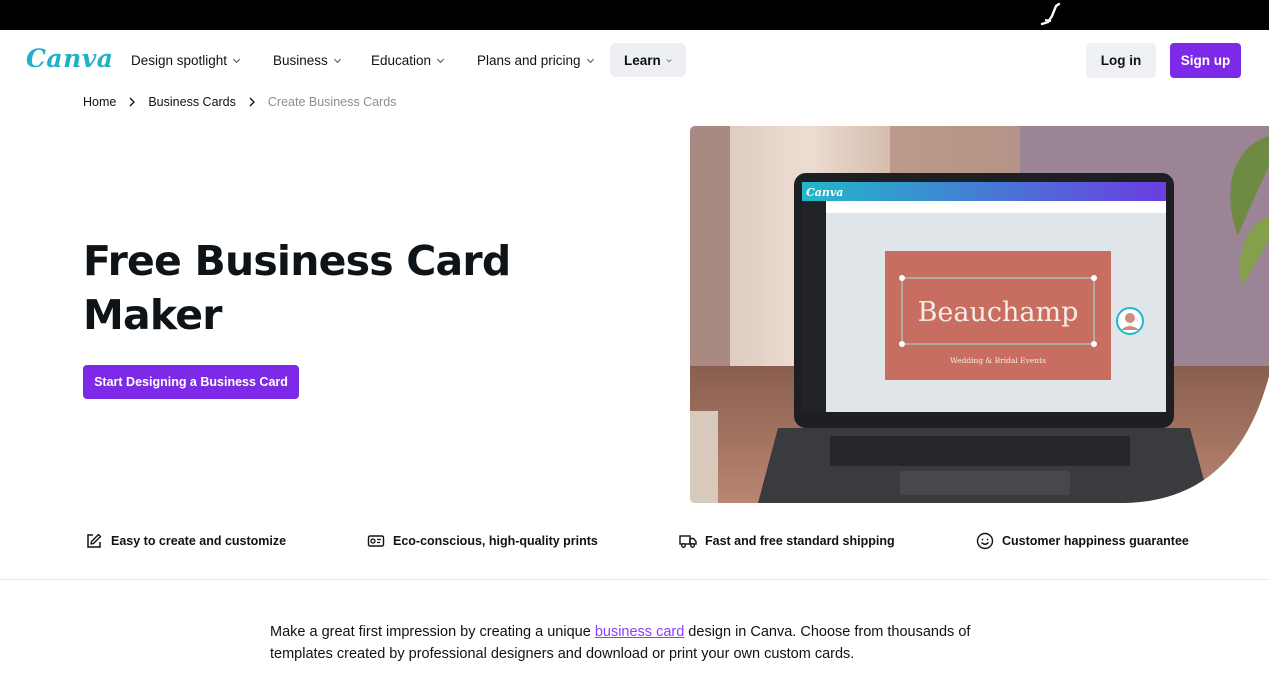 Image resolution: width=1269 pixels, height=682 pixels. I want to click on nav-design-spotlight: Design spotlight, so click(186, 60).